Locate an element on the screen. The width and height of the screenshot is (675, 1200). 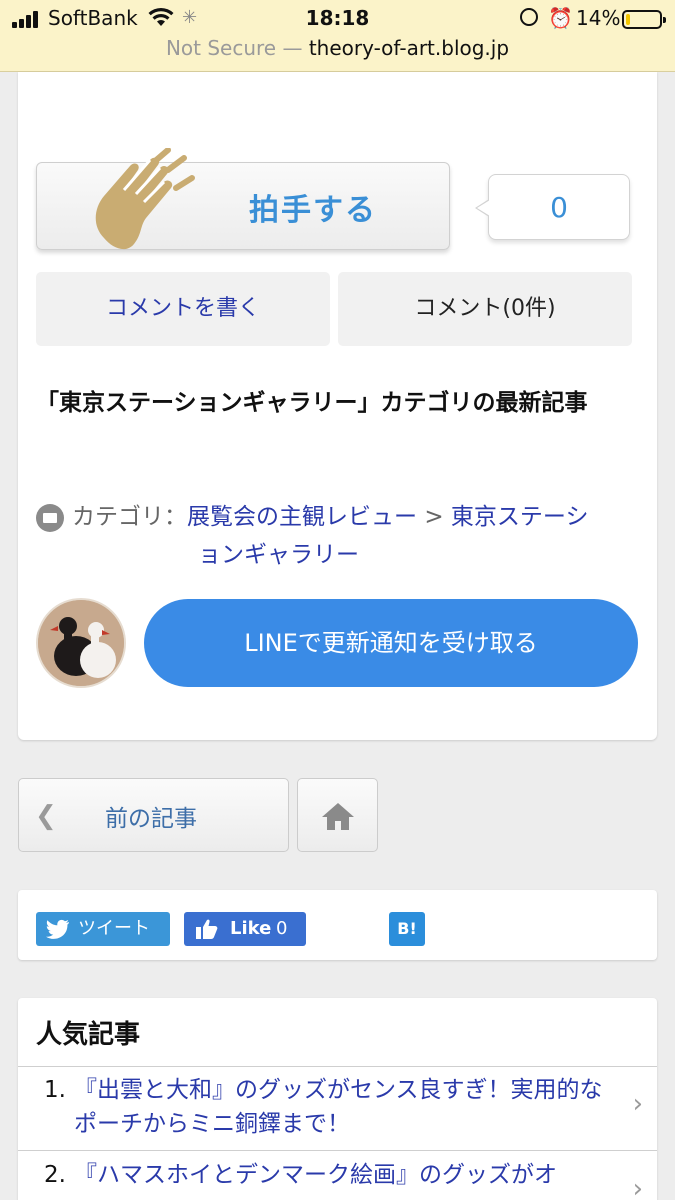
url-bar: Not Secure — theory-of-art.blog.jp is located at coordinates (337, 48).